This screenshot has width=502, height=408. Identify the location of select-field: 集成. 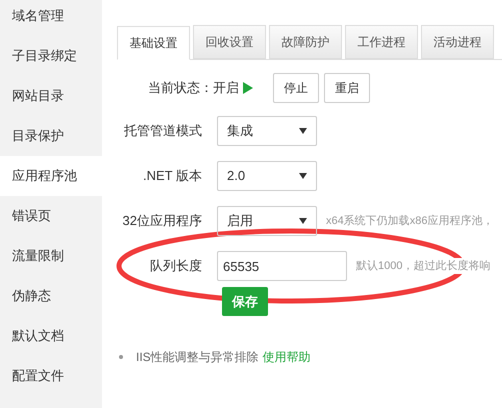
(267, 131).